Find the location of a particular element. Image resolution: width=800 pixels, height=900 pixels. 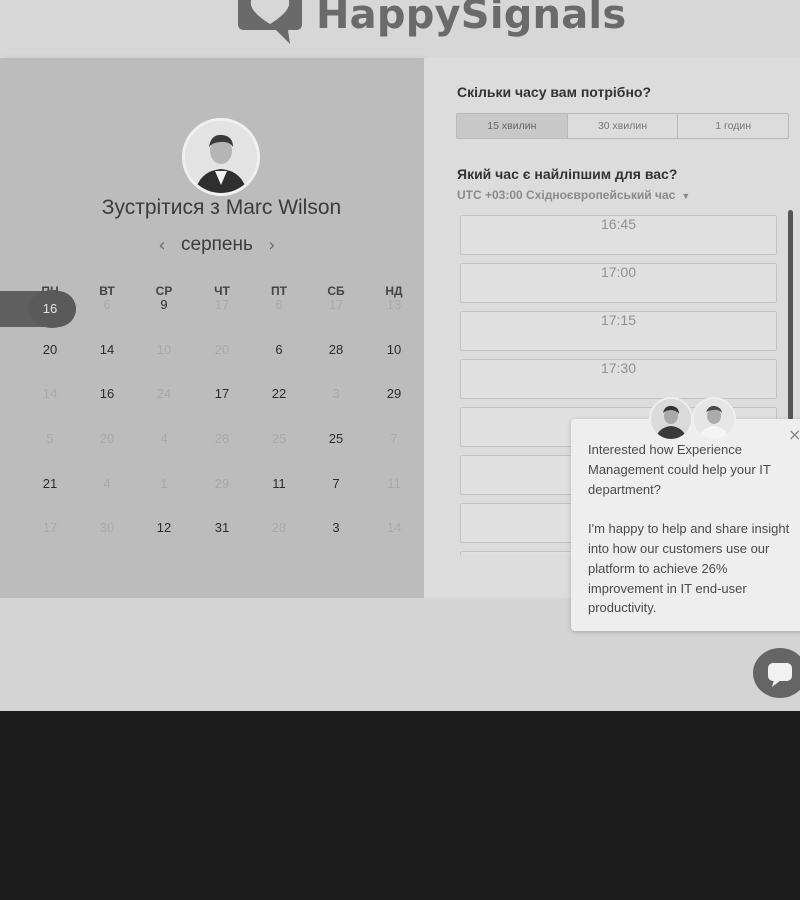

calendar-day: 30 is located at coordinates (107, 532).